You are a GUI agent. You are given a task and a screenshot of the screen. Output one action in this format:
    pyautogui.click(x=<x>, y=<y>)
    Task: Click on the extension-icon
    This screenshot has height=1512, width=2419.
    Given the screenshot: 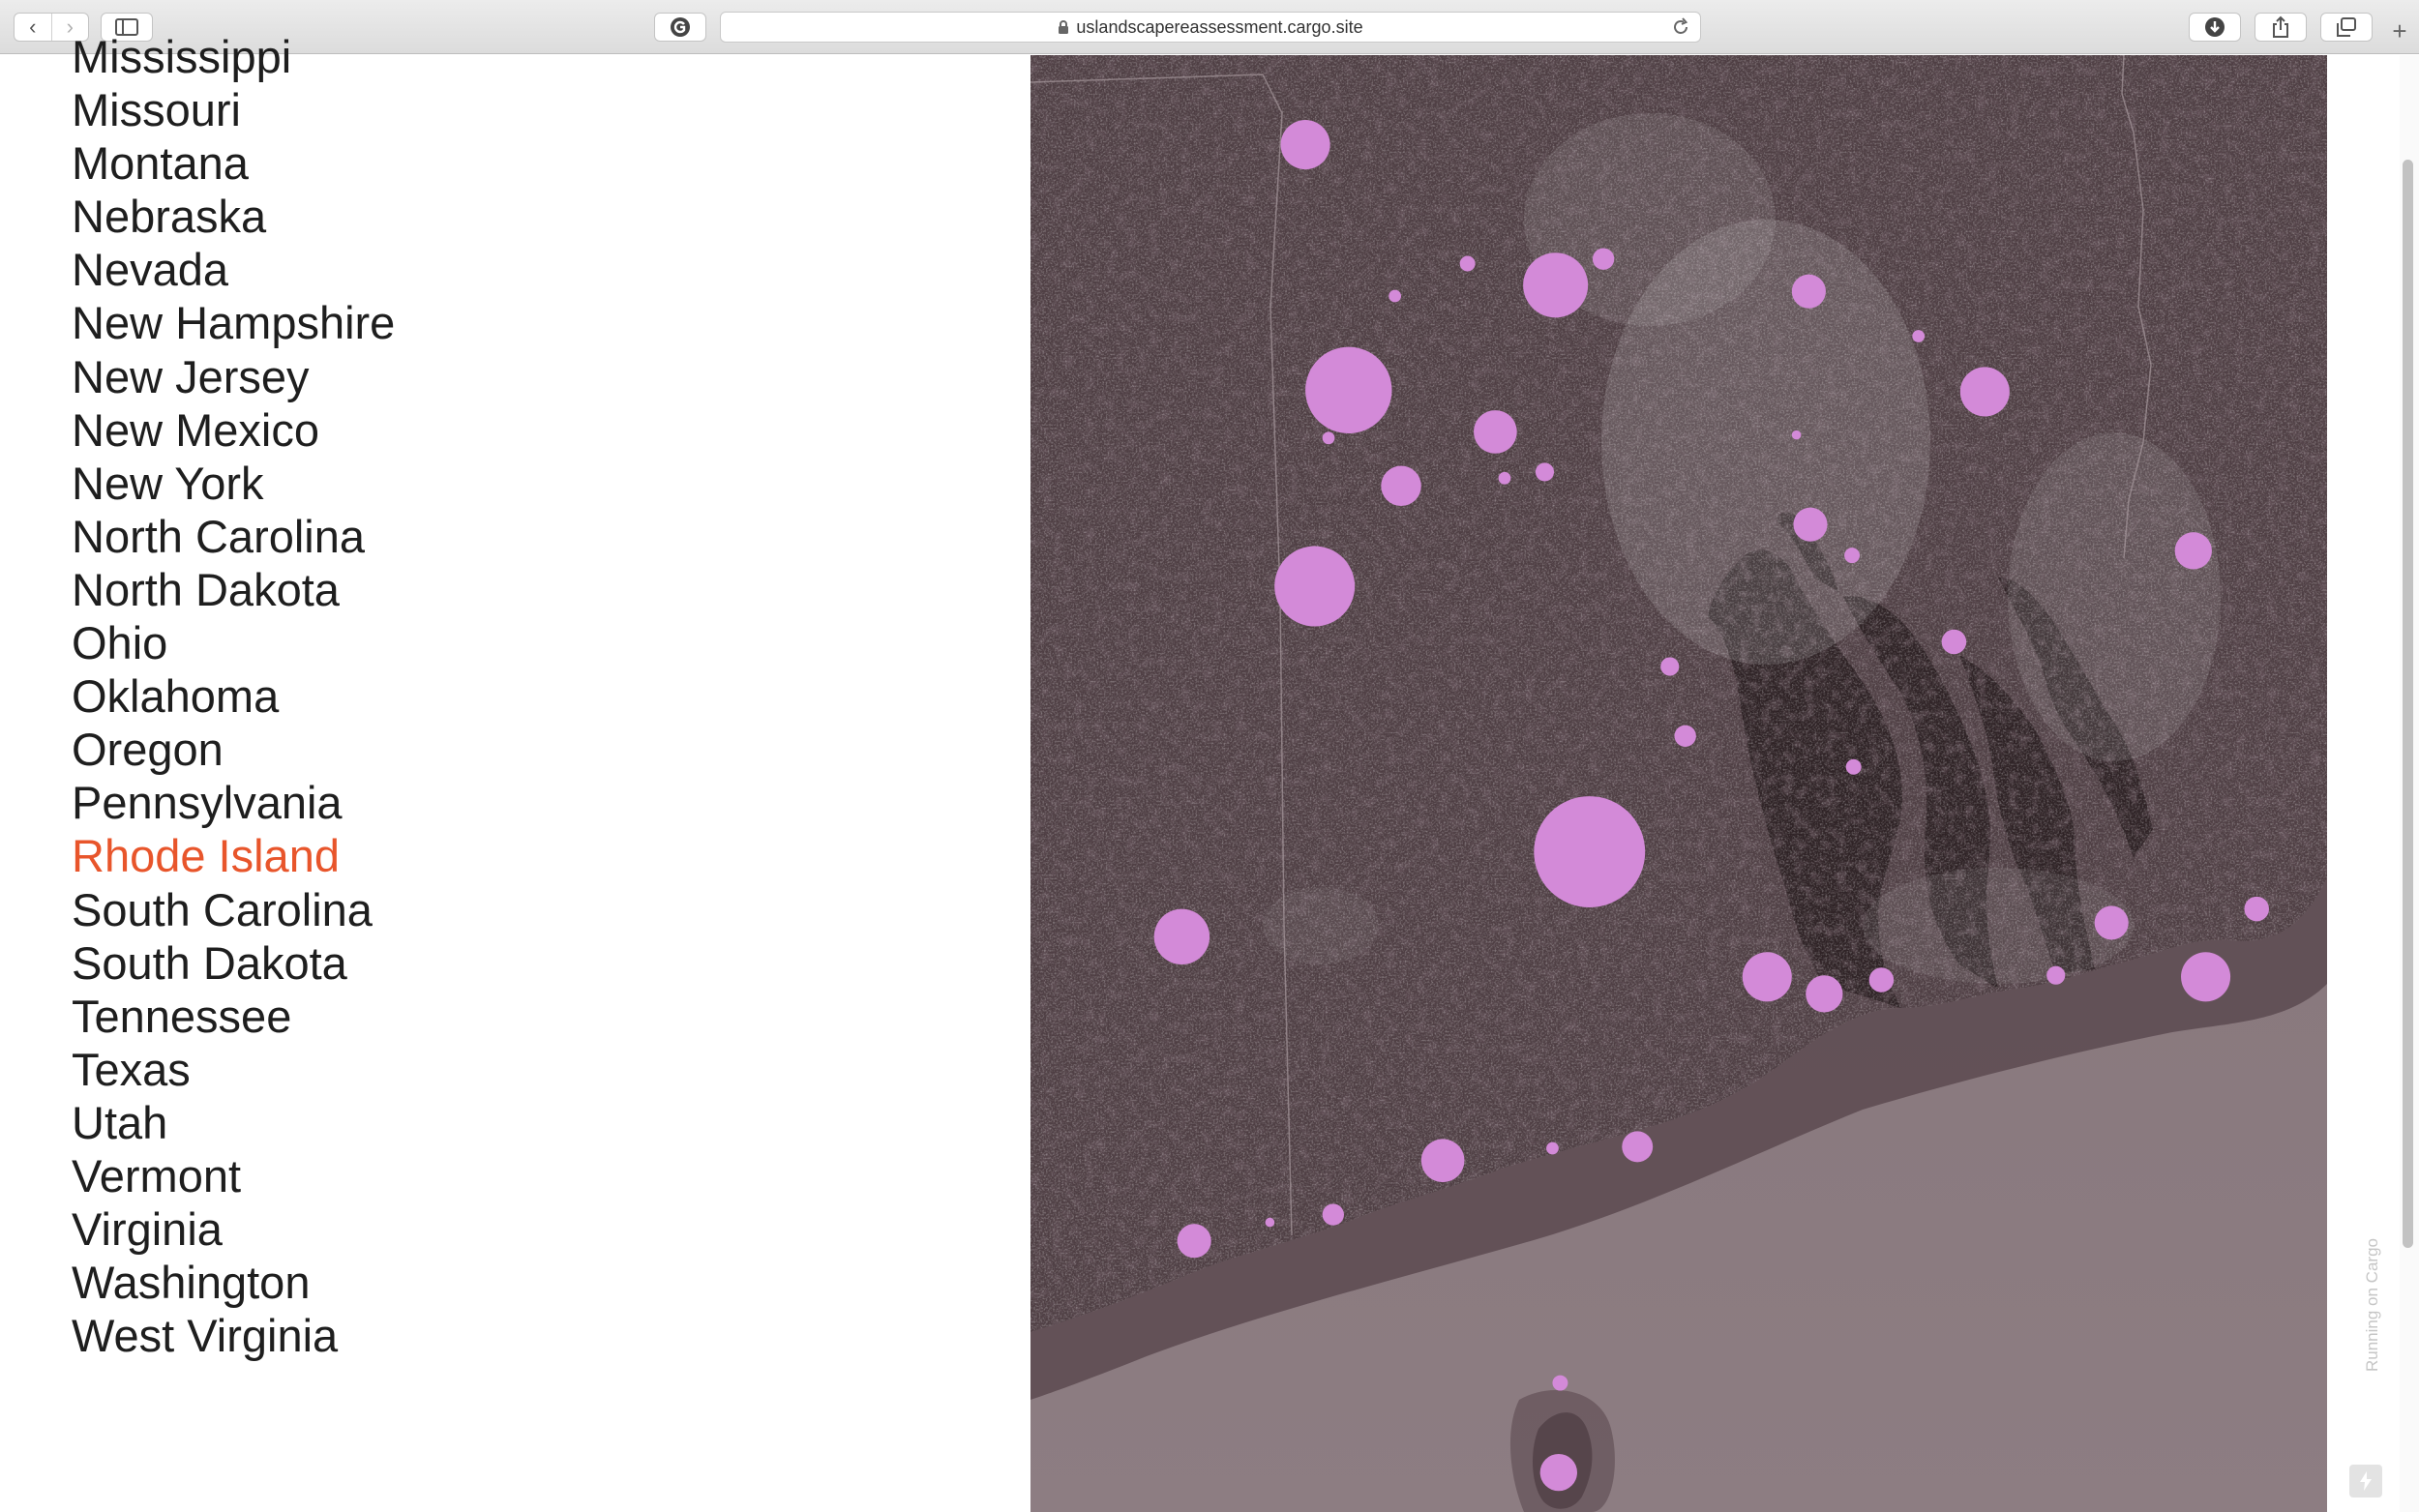 What is the action you would take?
    pyautogui.click(x=680, y=27)
    